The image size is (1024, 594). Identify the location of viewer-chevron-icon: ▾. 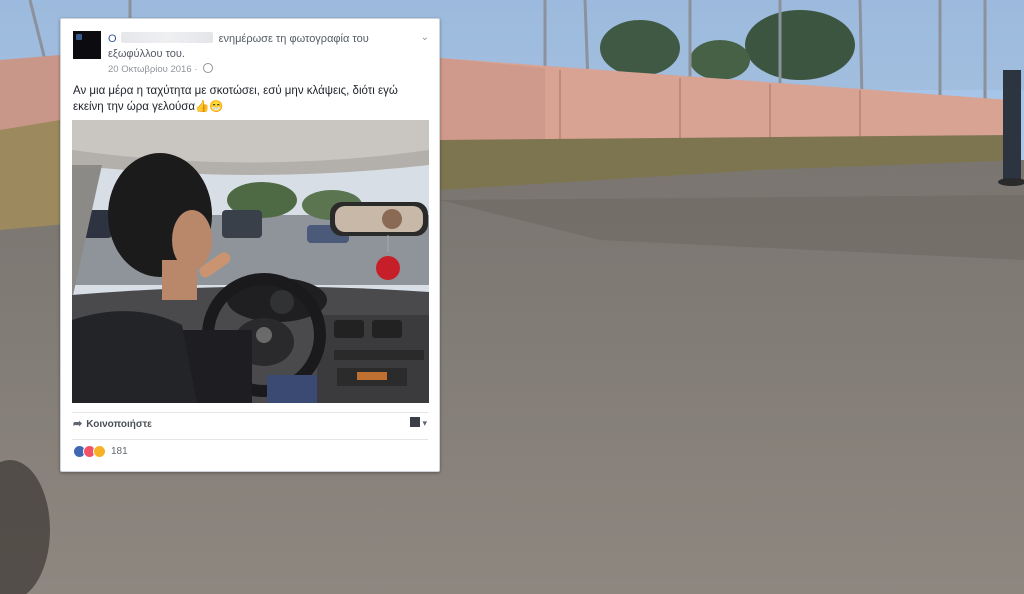
(424, 423).